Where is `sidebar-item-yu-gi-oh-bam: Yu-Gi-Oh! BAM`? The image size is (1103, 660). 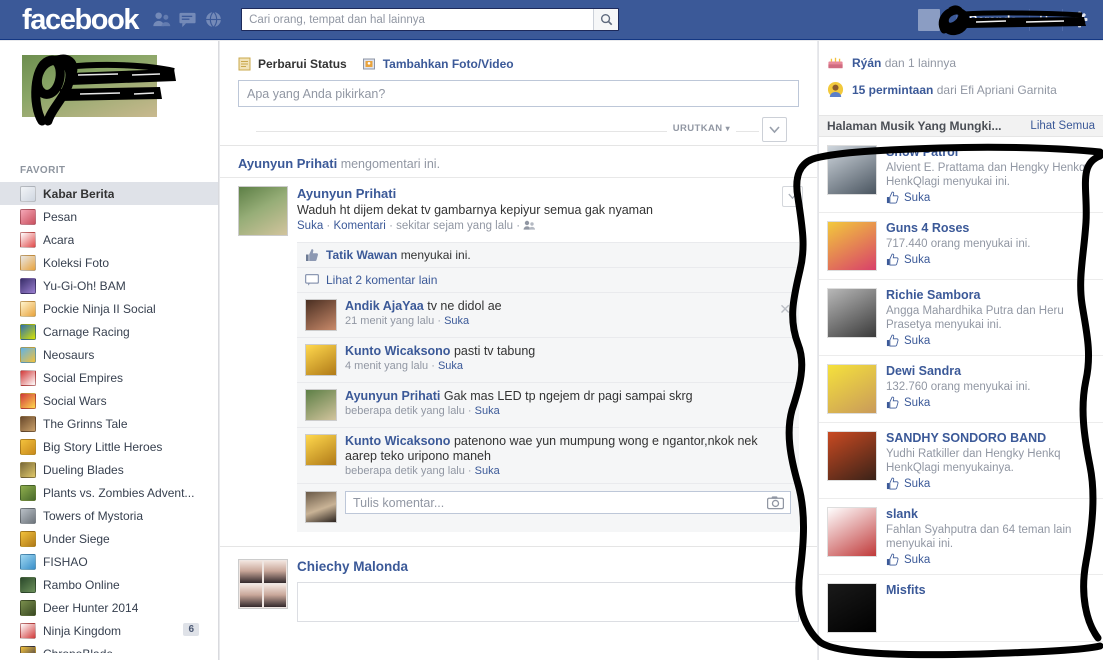 sidebar-item-yu-gi-oh-bam: Yu-Gi-Oh! BAM is located at coordinates (109, 285).